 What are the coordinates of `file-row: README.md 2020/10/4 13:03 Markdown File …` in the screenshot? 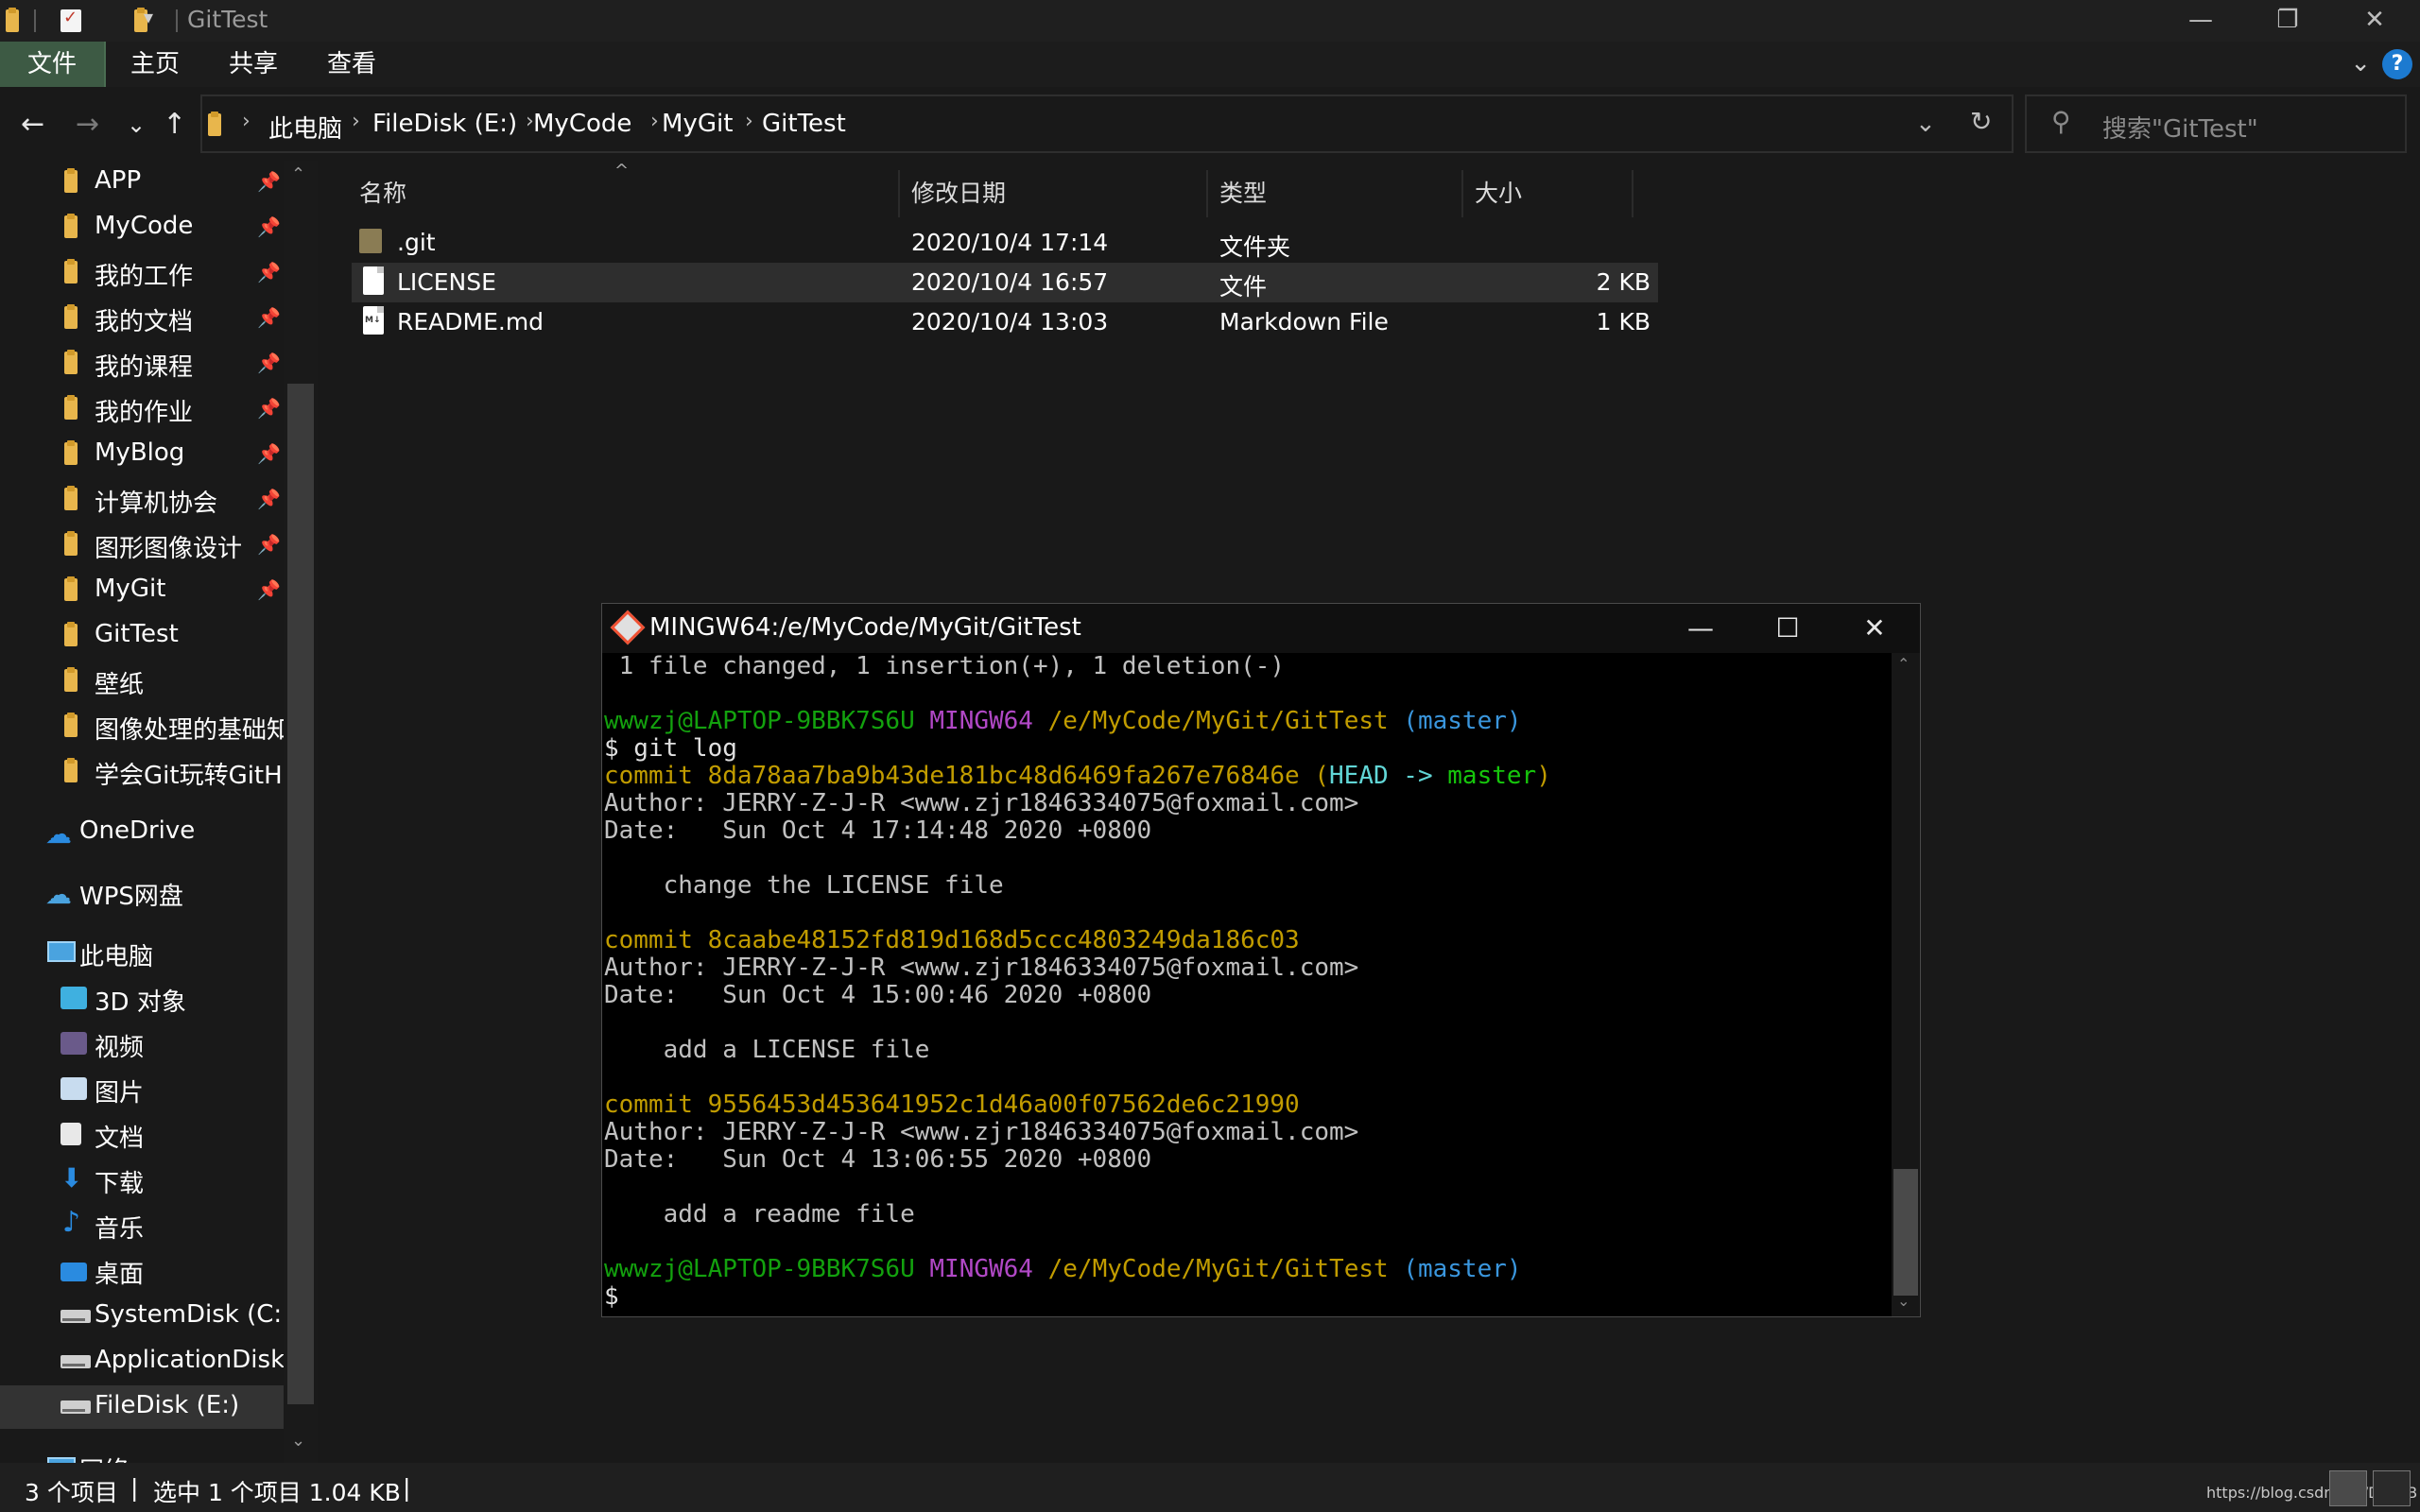 It's located at (1005, 322).